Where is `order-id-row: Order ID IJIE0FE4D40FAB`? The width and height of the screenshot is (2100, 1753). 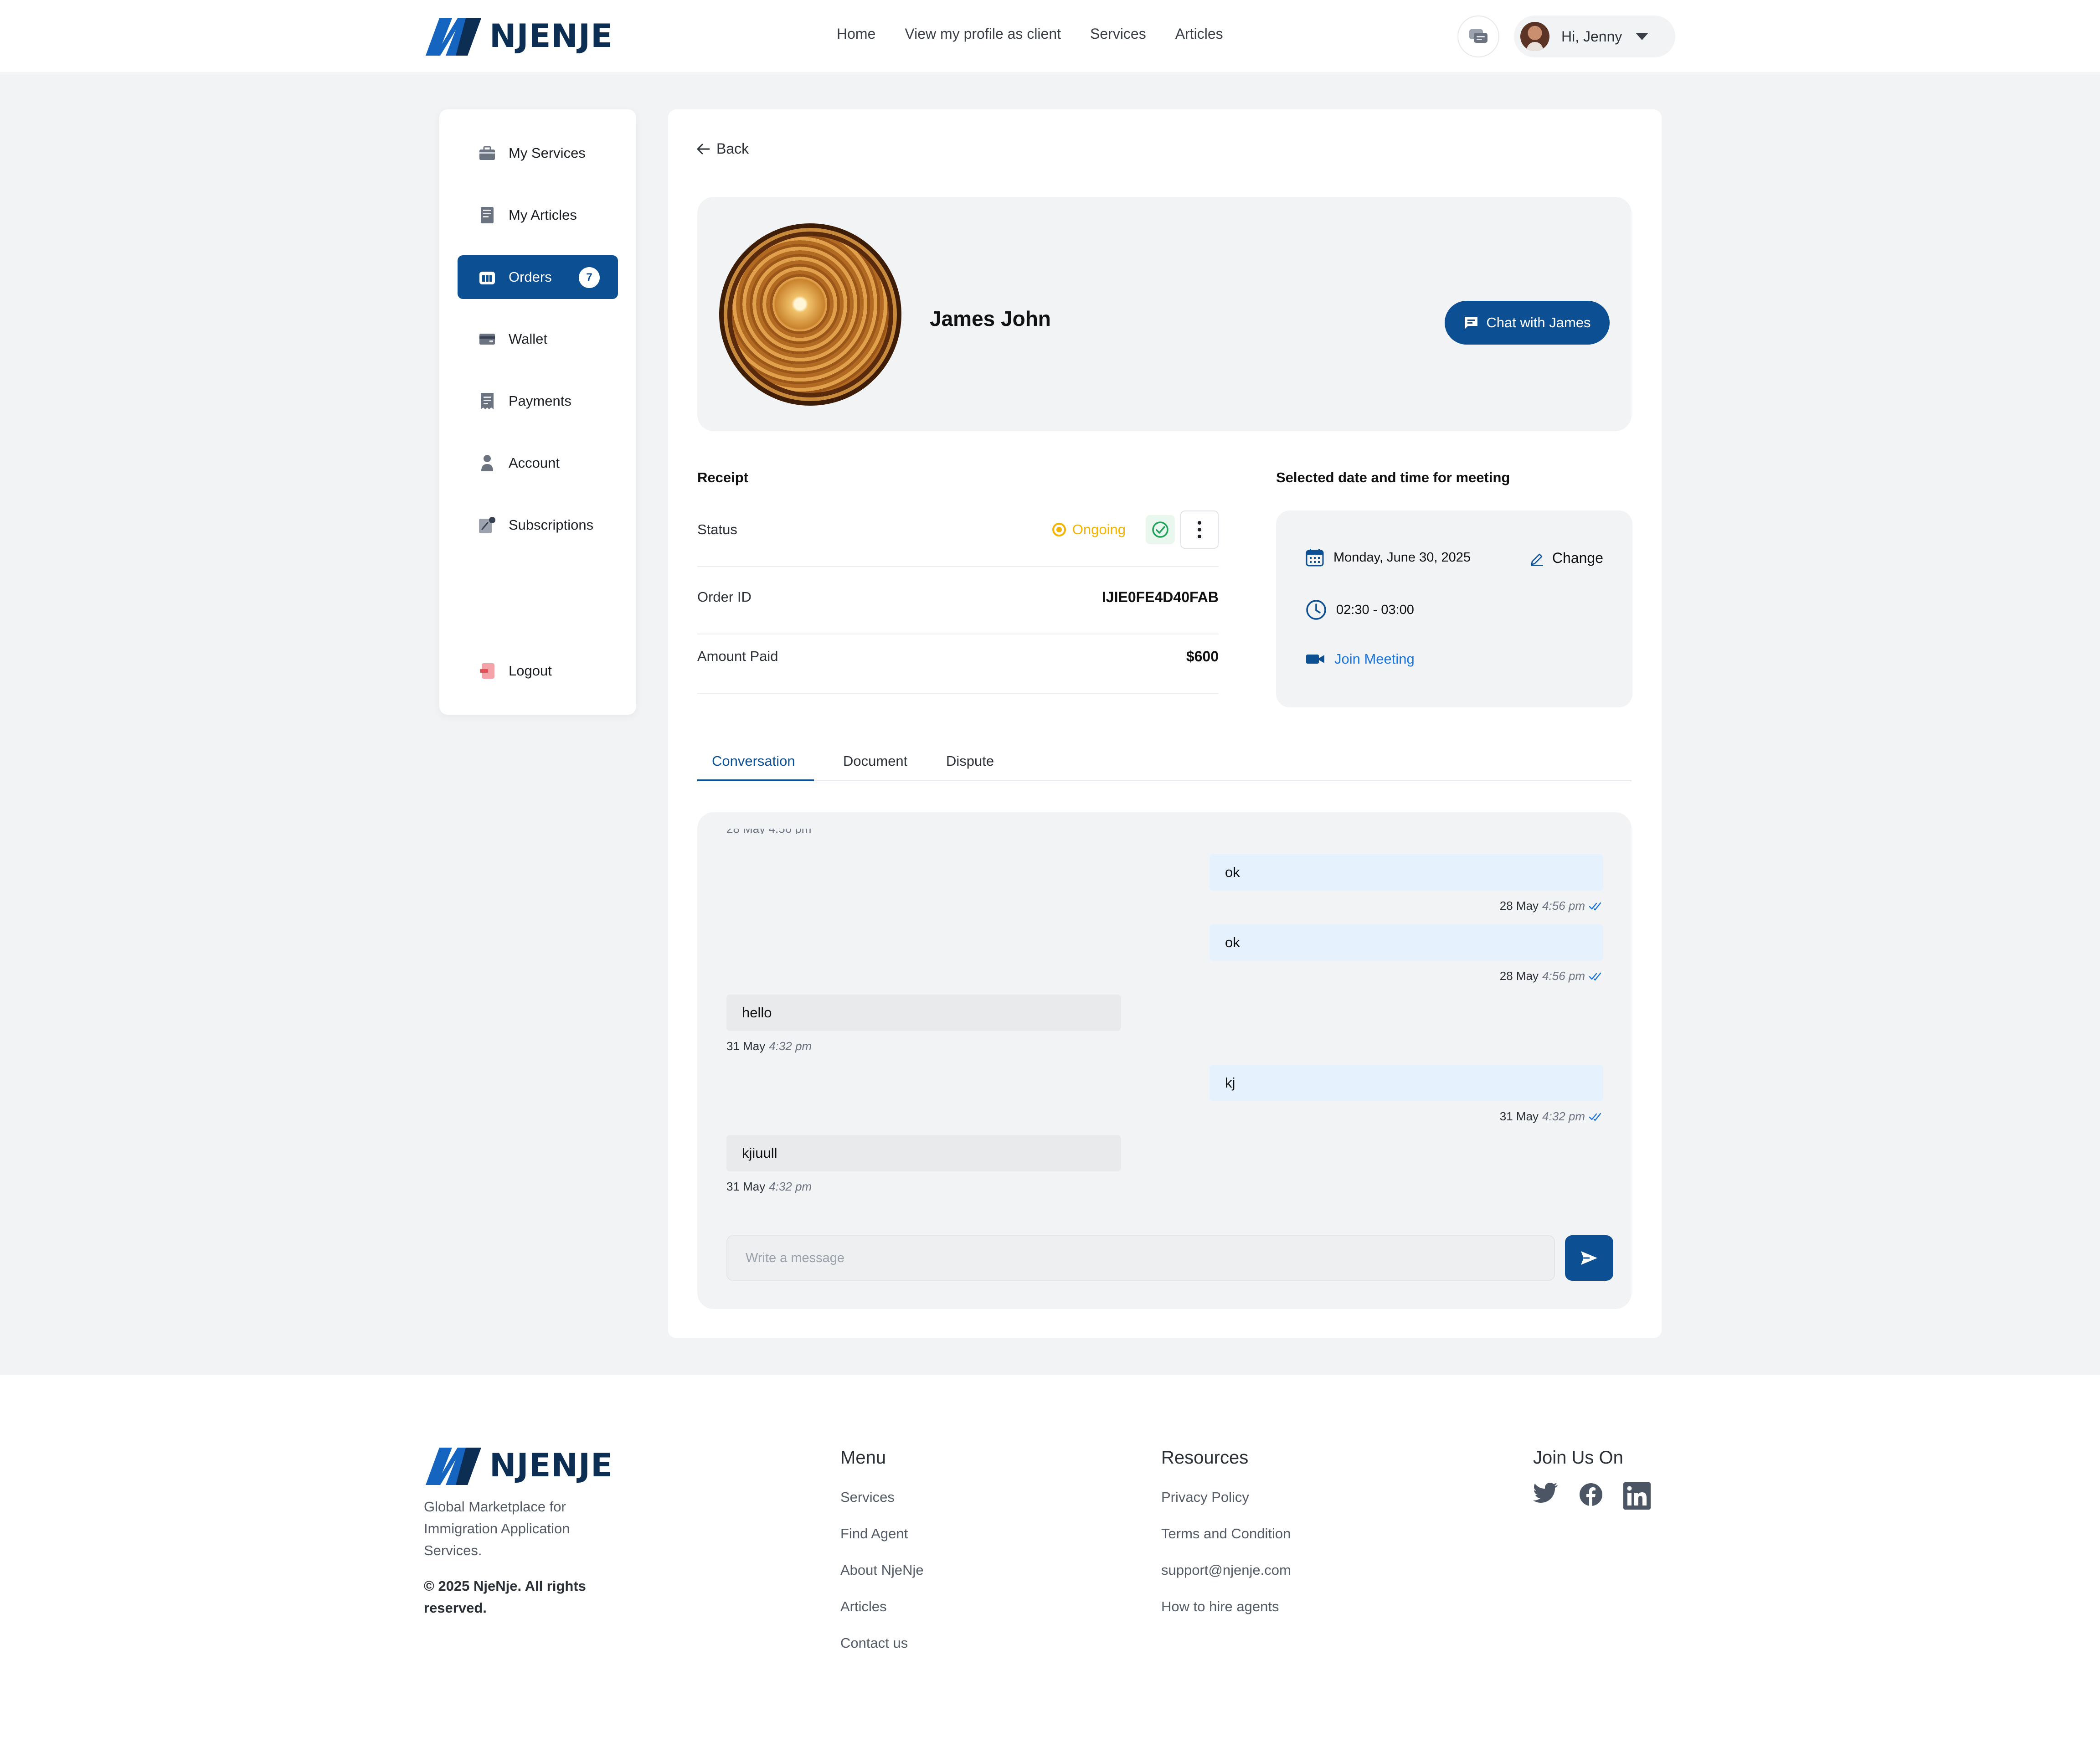
order-id-row: Order ID IJIE0FE4D40FAB is located at coordinates (958, 611).